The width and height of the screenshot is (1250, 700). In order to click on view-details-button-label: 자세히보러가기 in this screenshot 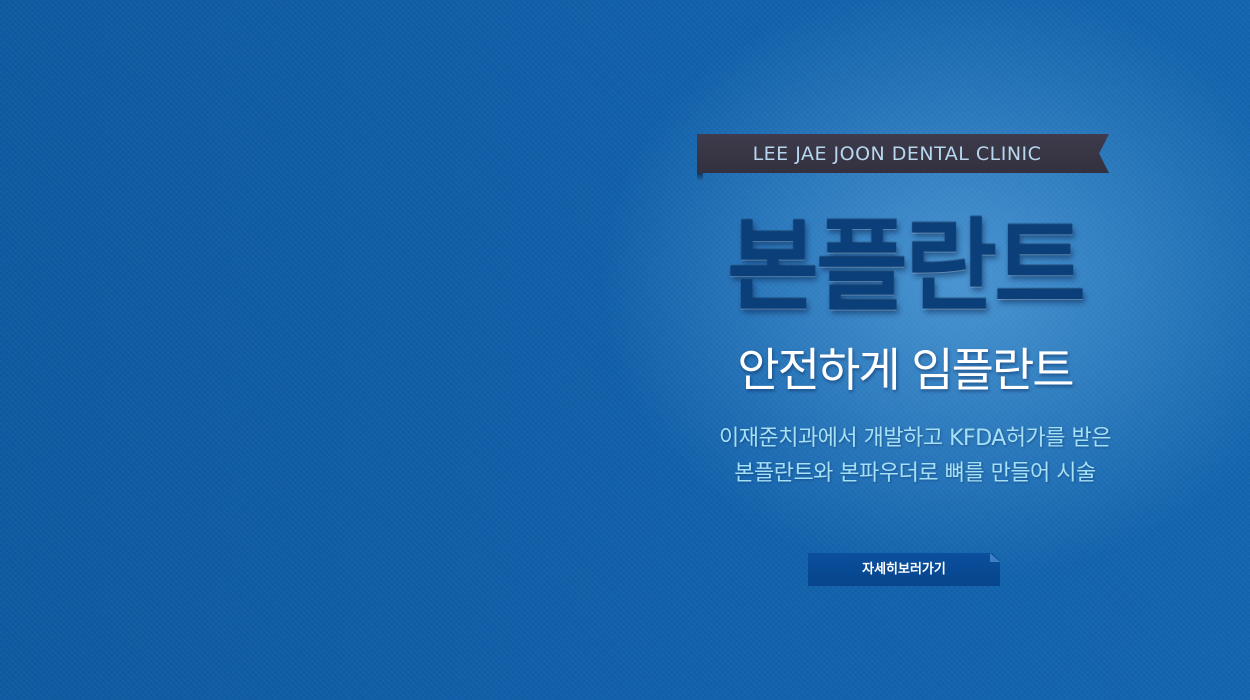, I will do `click(904, 569)`.